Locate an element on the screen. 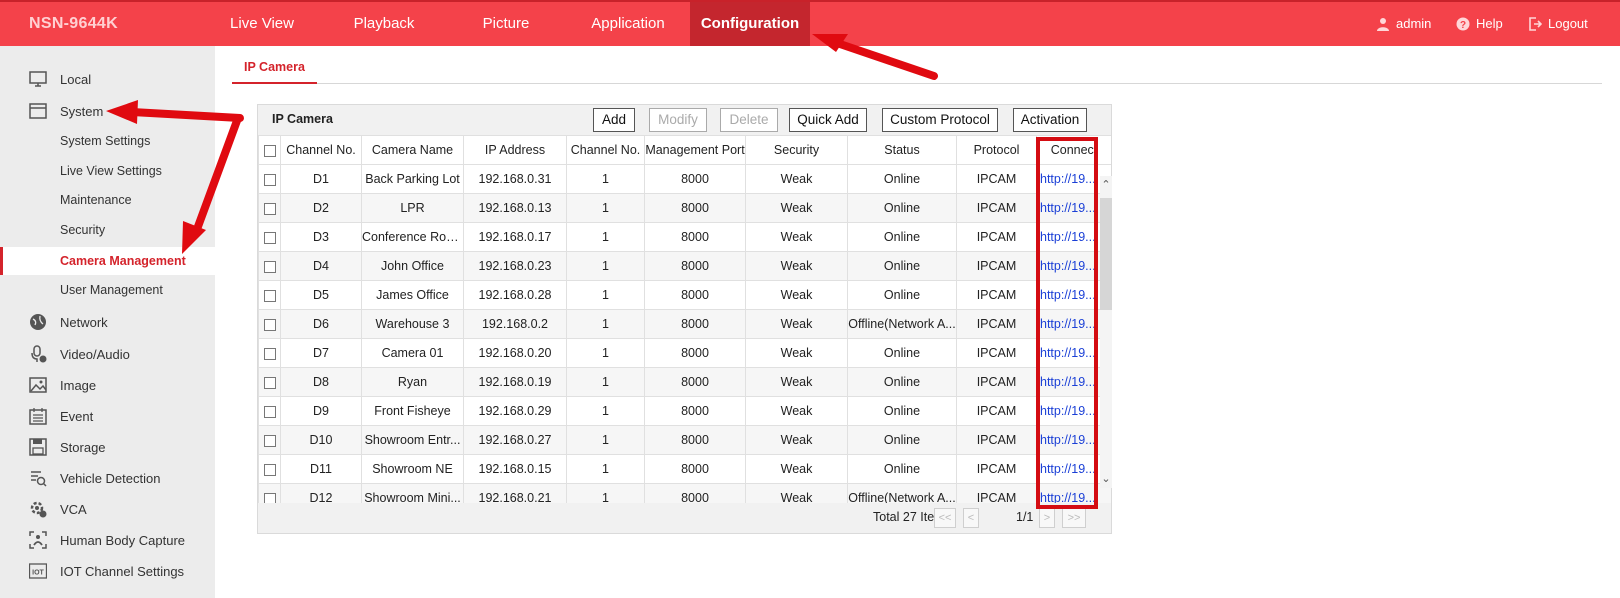 Image resolution: width=1620 pixels, height=598 pixels. arrow-to-configuration is located at coordinates (885, 59).